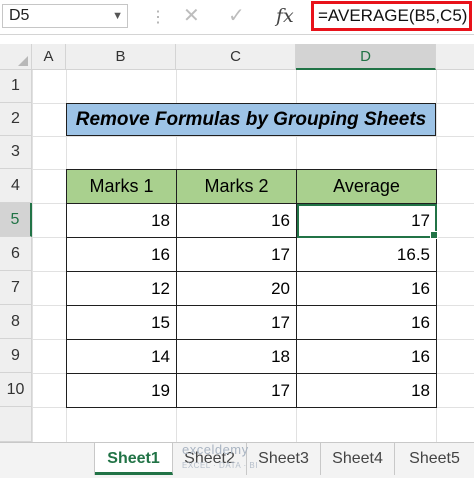 The width and height of the screenshot is (474, 478). I want to click on cell-c9: 18, so click(236, 356).